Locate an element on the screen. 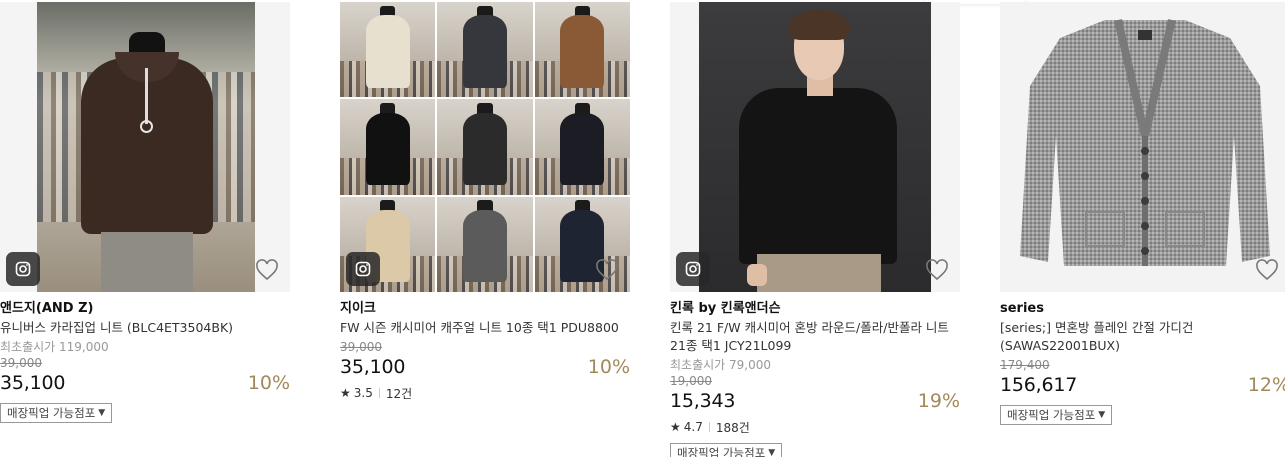  price-row: 15,343 19% is located at coordinates (815, 401).